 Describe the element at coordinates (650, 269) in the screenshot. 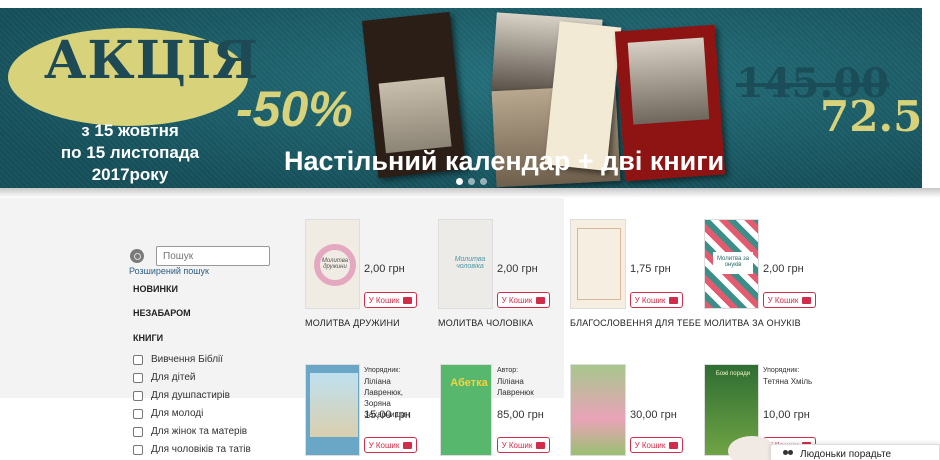

I see `product-price: 1,75 грн` at that location.